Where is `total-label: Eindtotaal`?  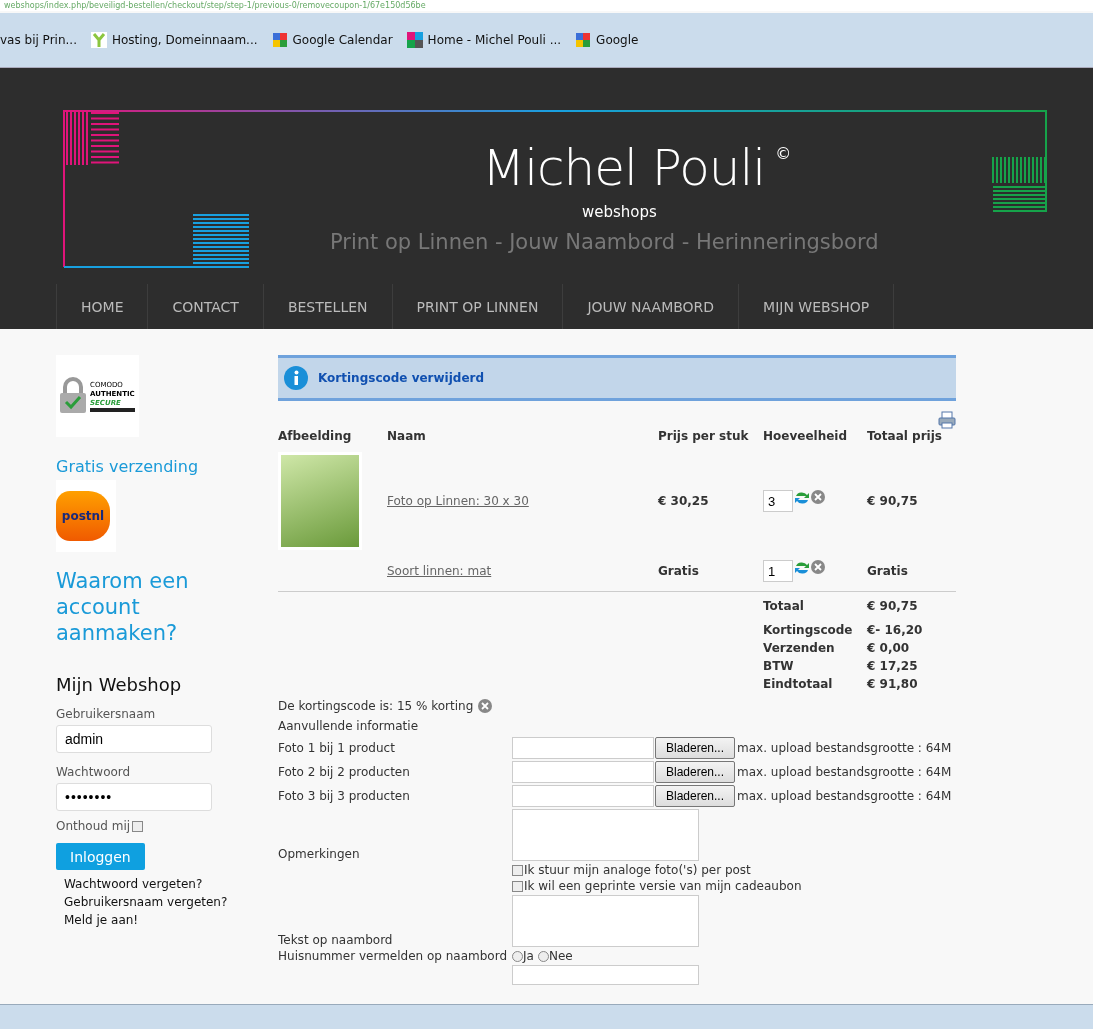 total-label: Eindtotaal is located at coordinates (798, 684).